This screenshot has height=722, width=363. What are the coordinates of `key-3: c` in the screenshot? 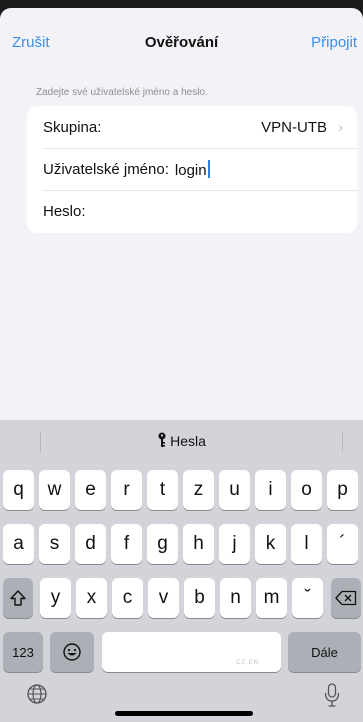 It's located at (127, 598).